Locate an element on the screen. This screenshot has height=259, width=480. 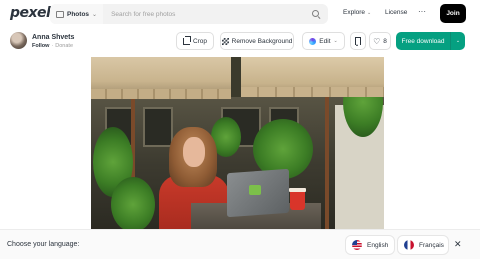
photo-cup is located at coordinates (297, 199).